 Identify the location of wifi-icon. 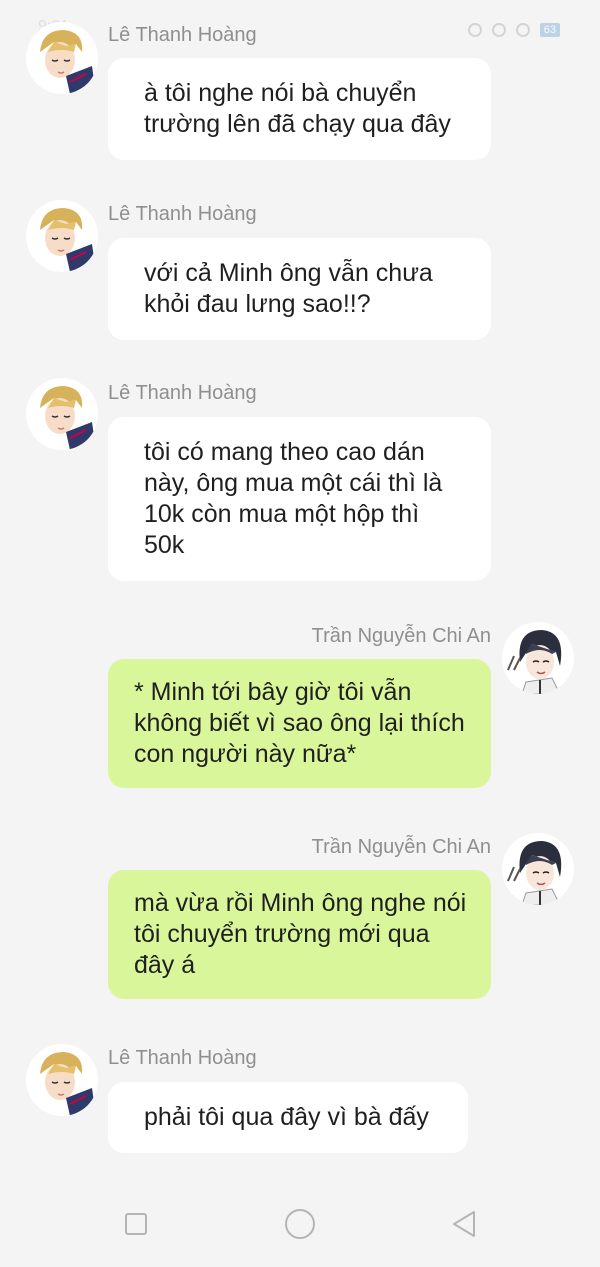
(498, 30).